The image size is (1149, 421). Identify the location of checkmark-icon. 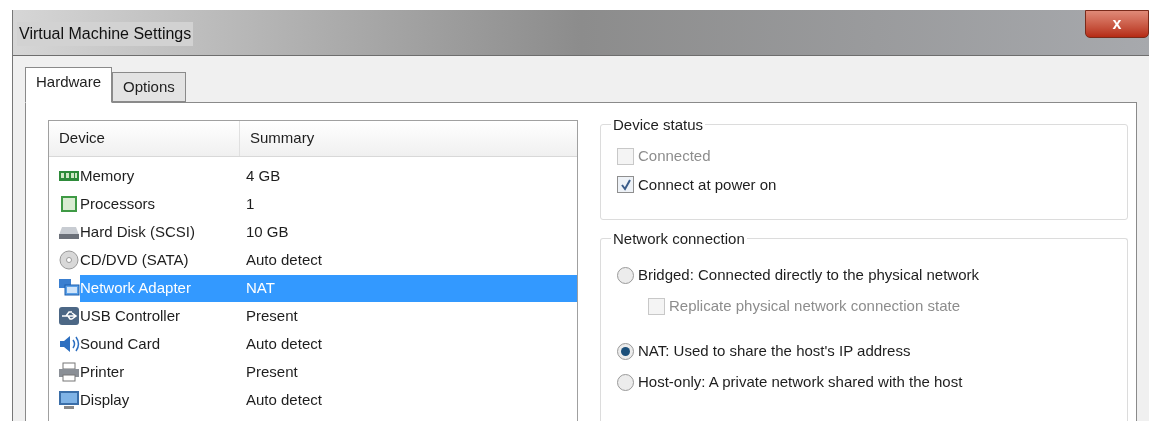
(625, 184).